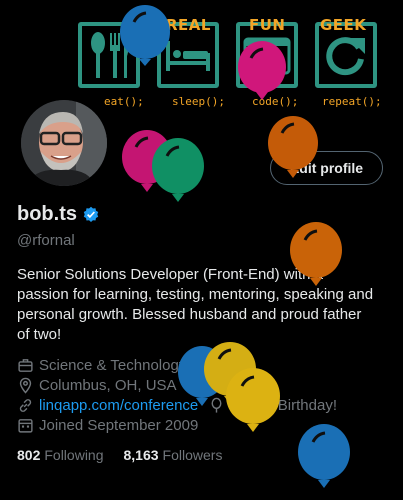 The height and width of the screenshot is (500, 403). What do you see at coordinates (267, 25) in the screenshot?
I see `banner-title-fun: FUN` at bounding box center [267, 25].